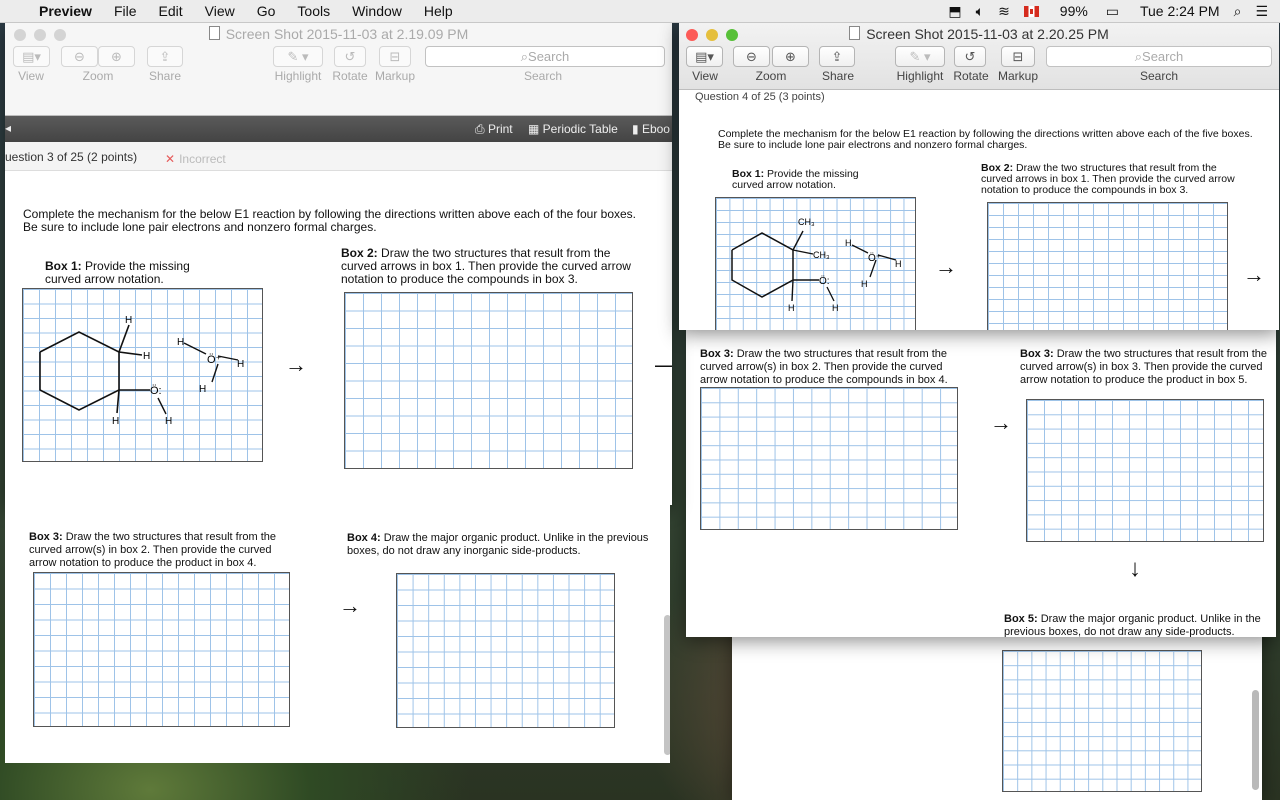  What do you see at coordinates (481, 129) in the screenshot?
I see `printer-icon: ⎙` at bounding box center [481, 129].